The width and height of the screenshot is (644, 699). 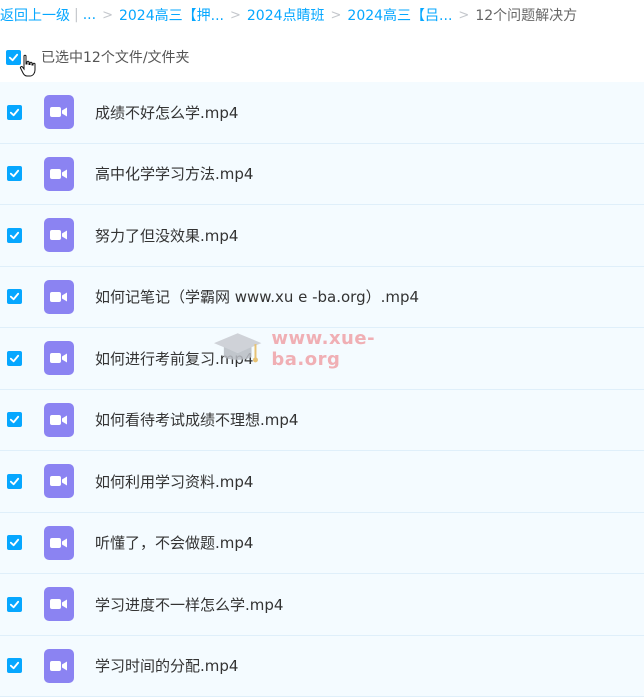 I want to click on file-row: 听懂了，不会做题.mp4, so click(x=322, y=543).